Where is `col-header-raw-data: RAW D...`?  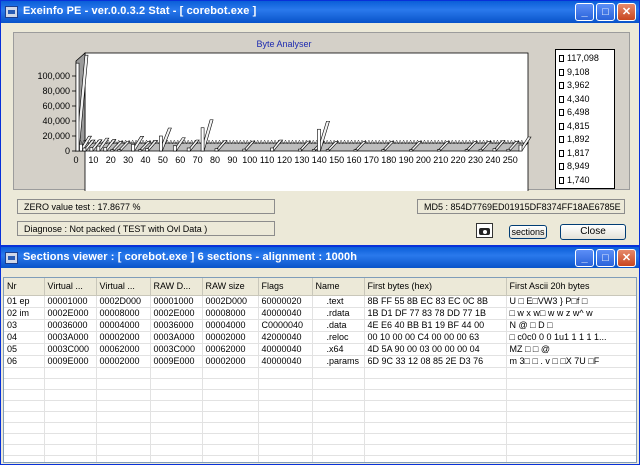
col-header-raw-data: RAW D... is located at coordinates (176, 287).